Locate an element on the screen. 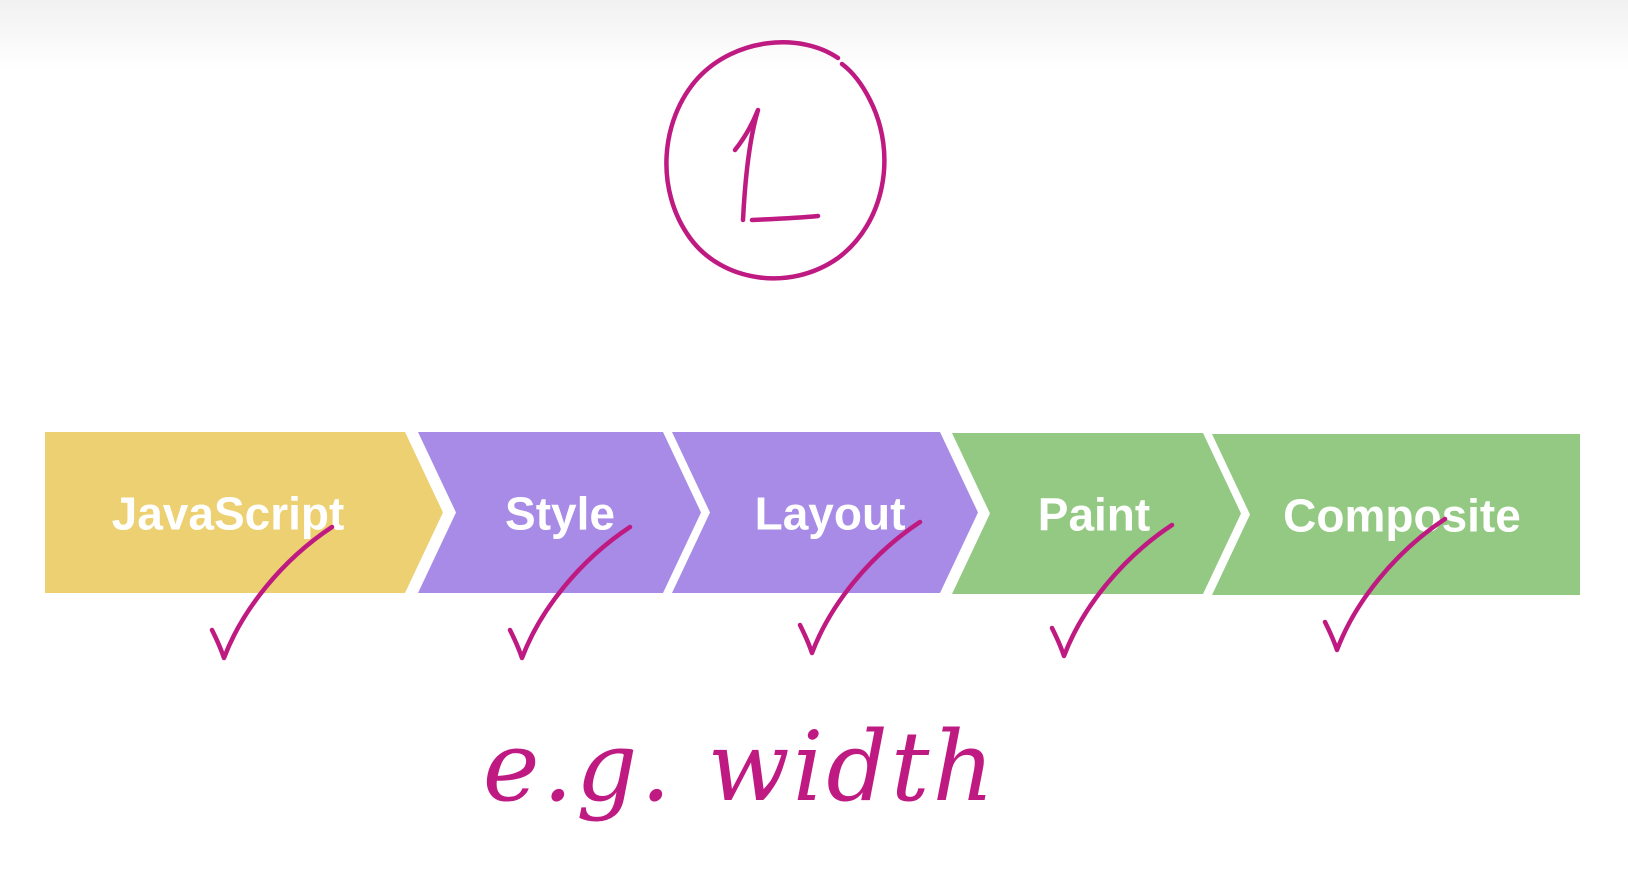  stage-composite-label: Composite is located at coordinates (1402, 516).